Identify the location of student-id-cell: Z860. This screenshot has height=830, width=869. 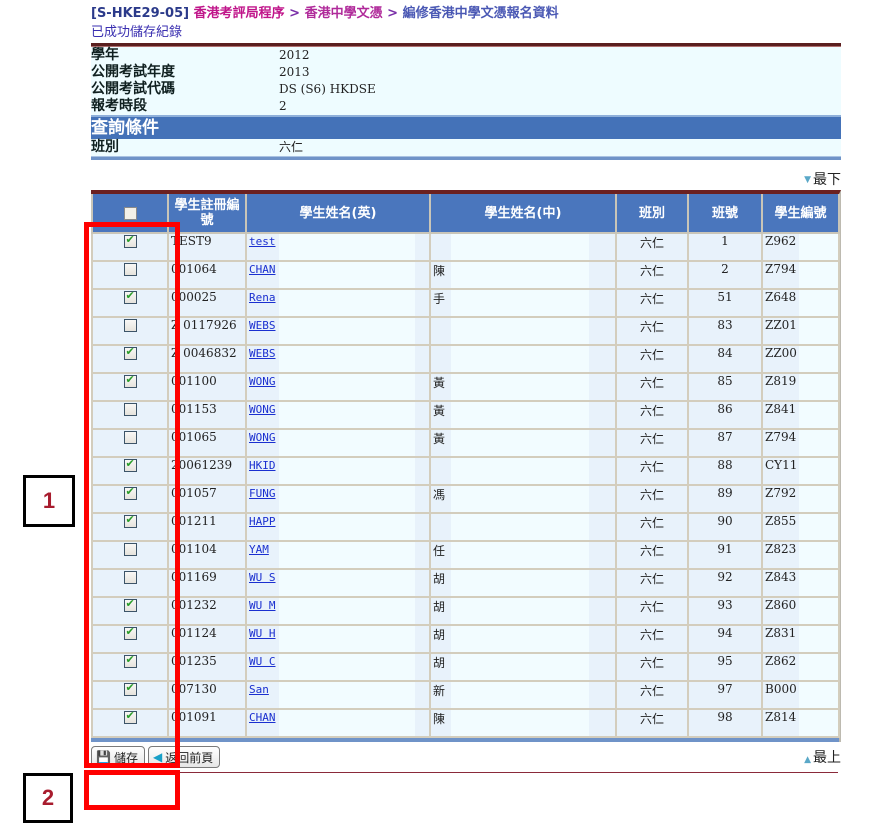
(800, 611).